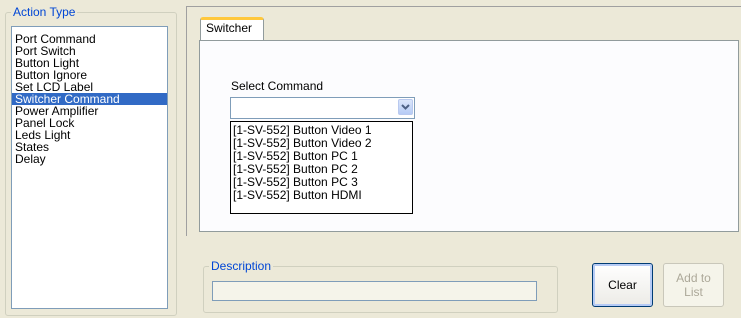  I want to click on chevron-down-icon, so click(405, 107).